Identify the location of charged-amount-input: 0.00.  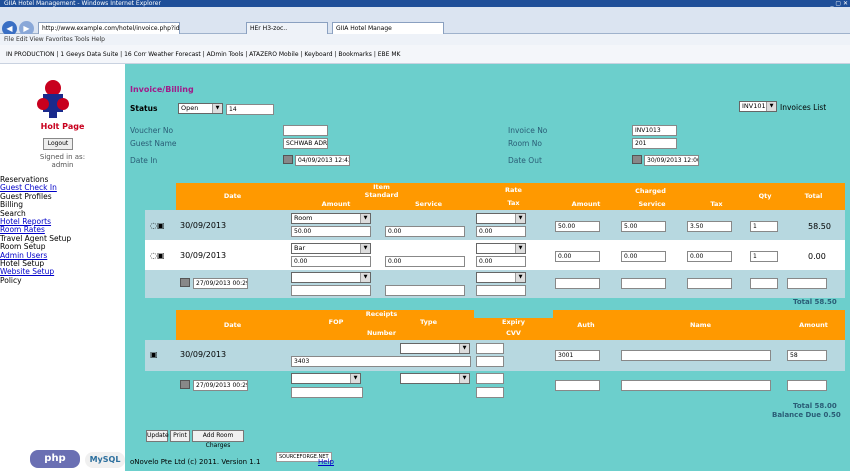
(577, 256).